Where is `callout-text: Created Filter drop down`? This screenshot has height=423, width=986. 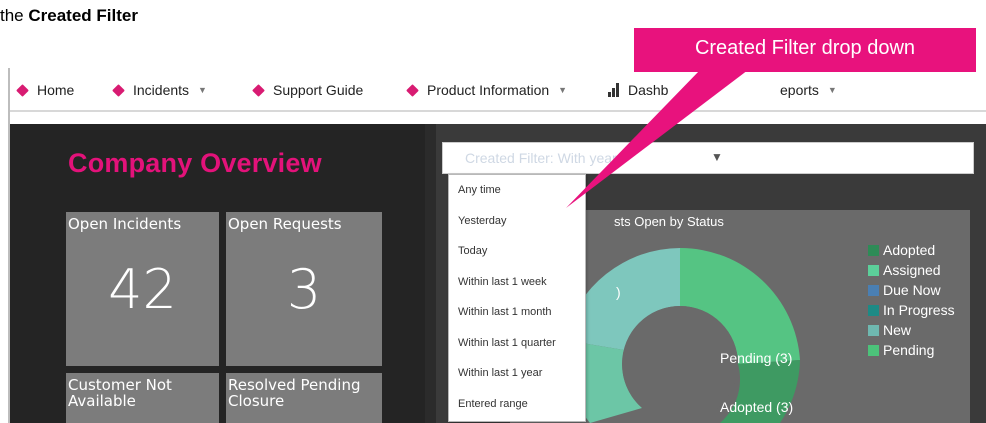
callout-text: Created Filter drop down is located at coordinates (805, 48).